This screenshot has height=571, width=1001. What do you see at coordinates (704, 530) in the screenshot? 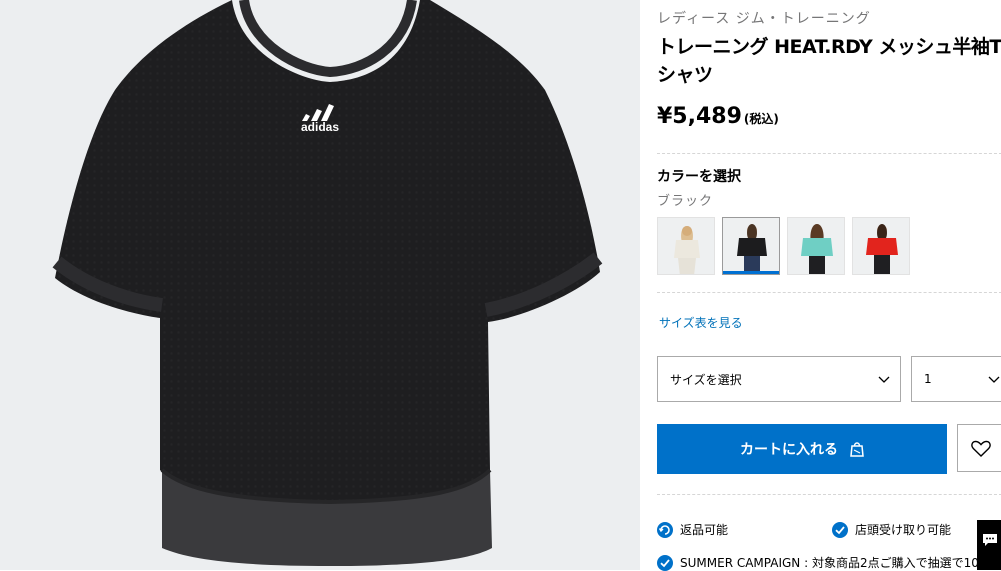
I see `returns-text: 返品可能` at bounding box center [704, 530].